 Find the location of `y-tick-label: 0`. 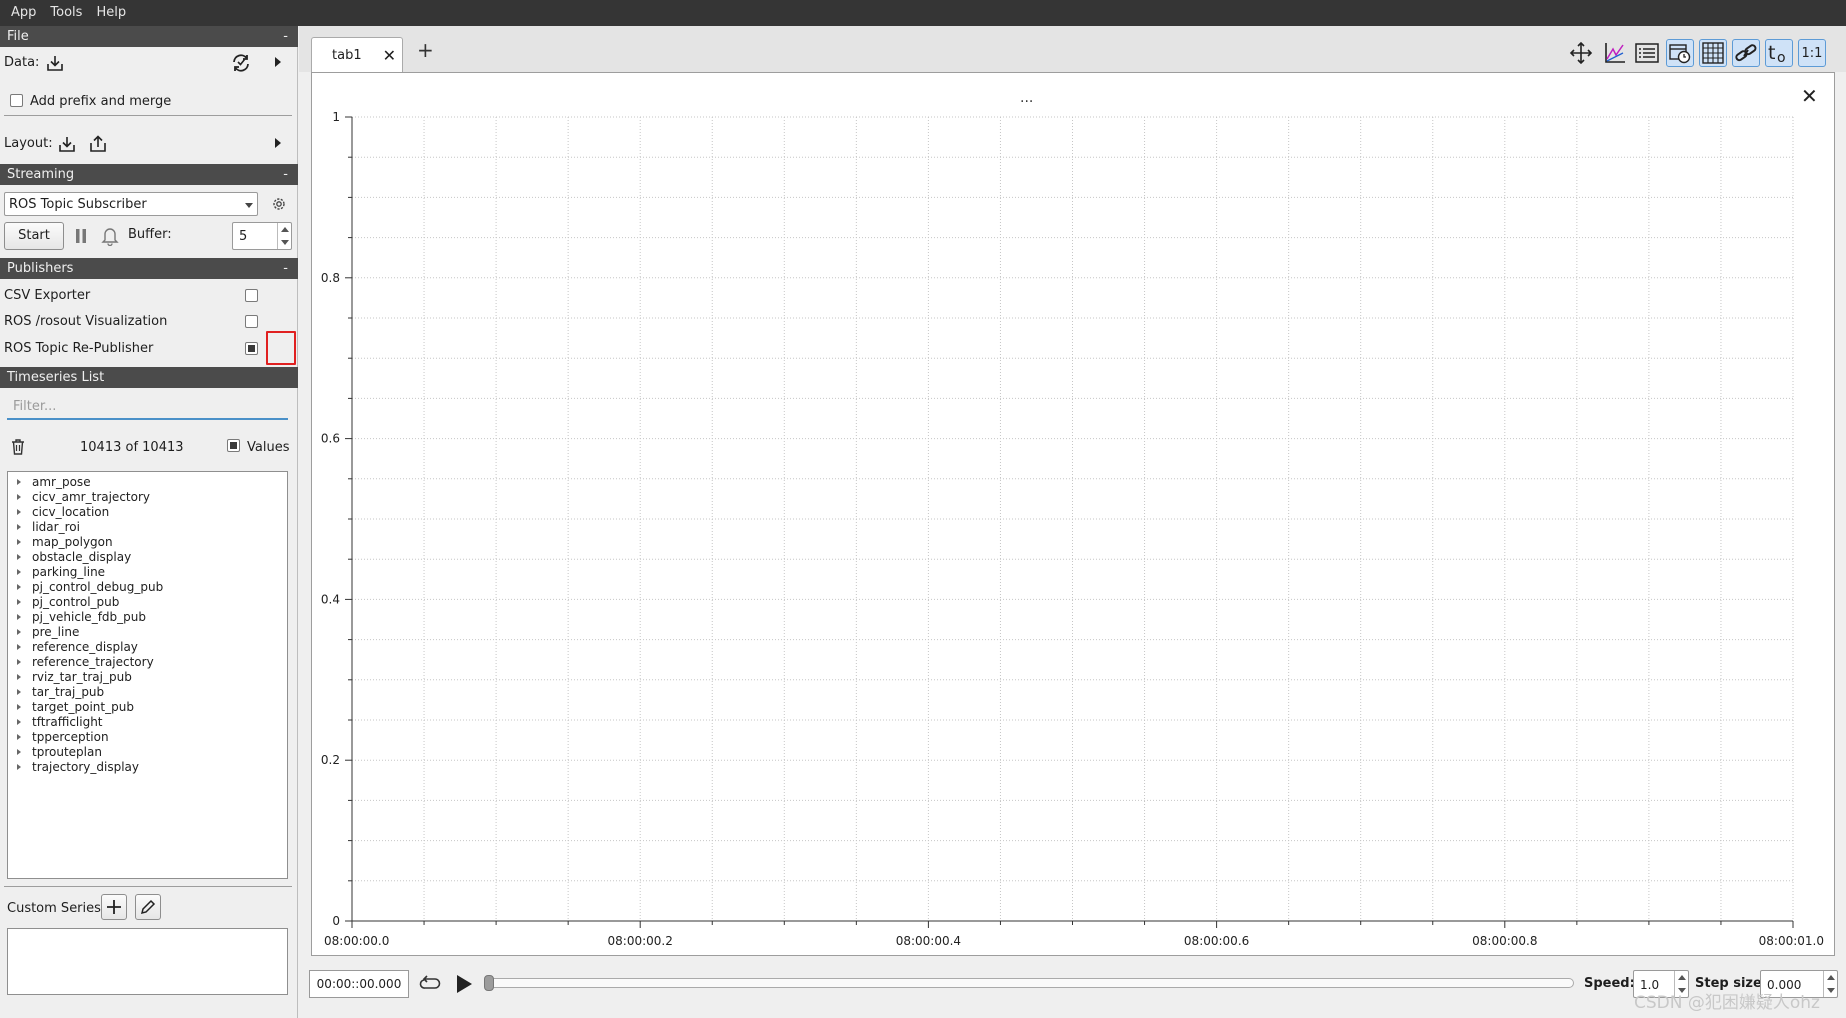

y-tick-label: 0 is located at coordinates (336, 921).